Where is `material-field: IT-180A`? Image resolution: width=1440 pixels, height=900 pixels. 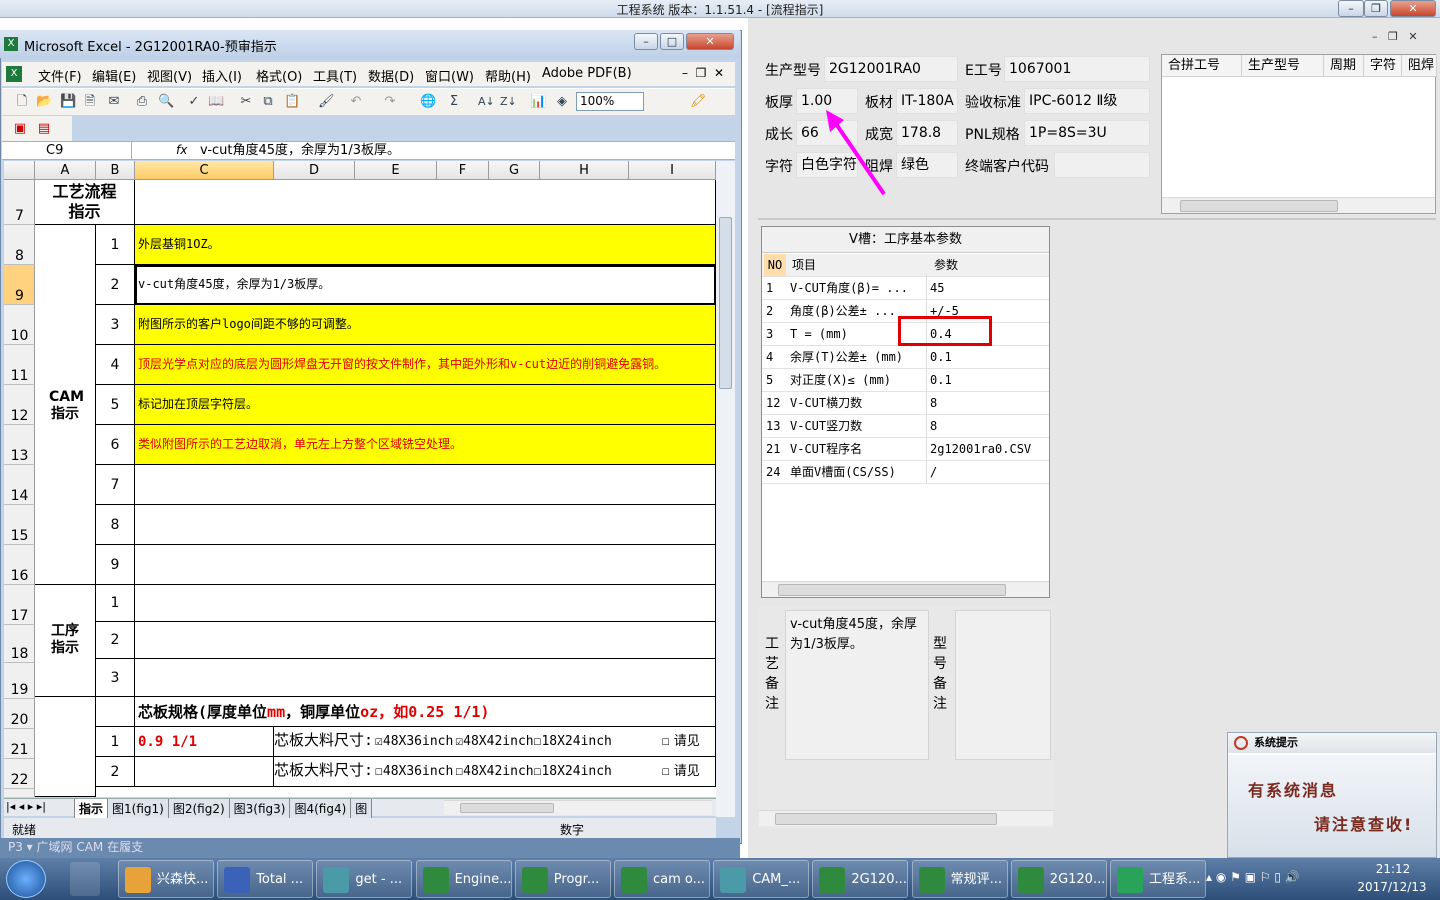 material-field: IT-180A is located at coordinates (927, 101).